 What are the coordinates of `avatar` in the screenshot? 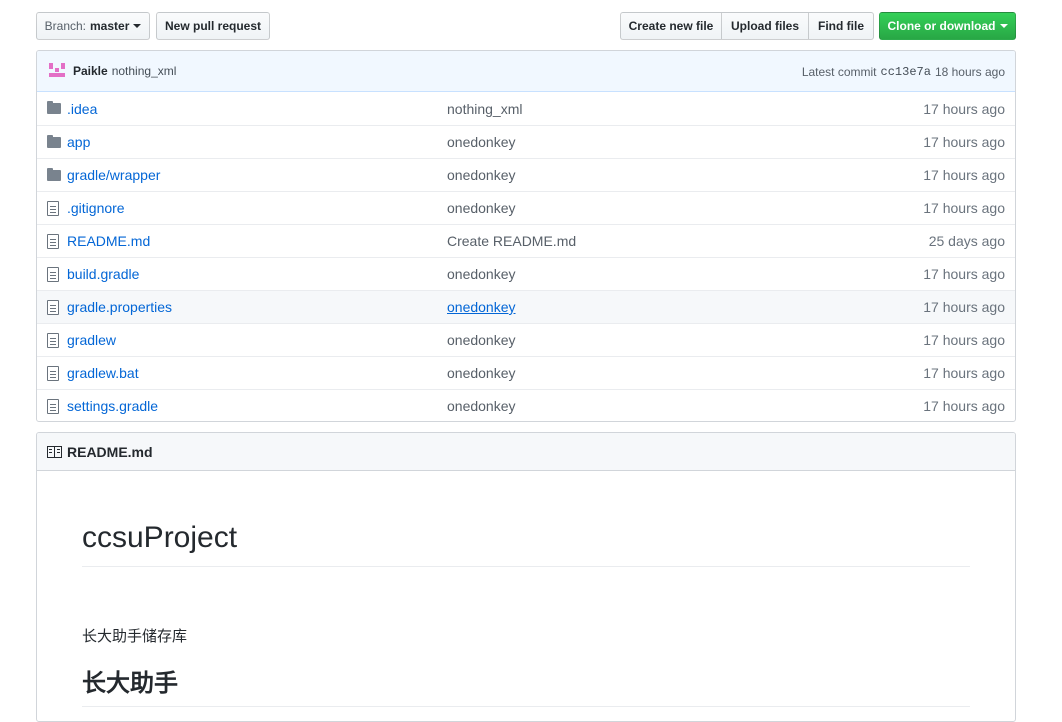 It's located at (57, 71).